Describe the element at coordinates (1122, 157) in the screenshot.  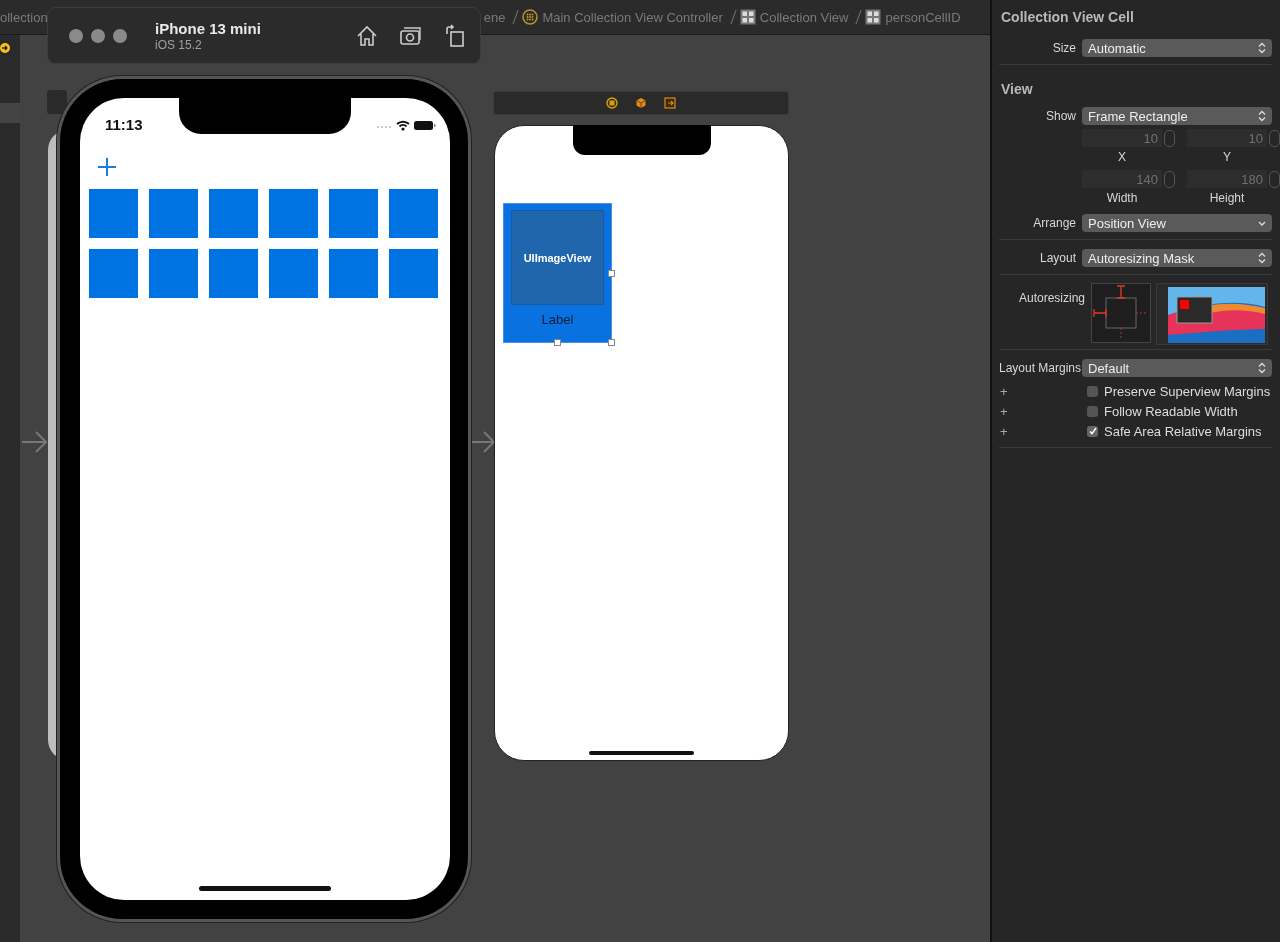
I see `field-label: X` at that location.